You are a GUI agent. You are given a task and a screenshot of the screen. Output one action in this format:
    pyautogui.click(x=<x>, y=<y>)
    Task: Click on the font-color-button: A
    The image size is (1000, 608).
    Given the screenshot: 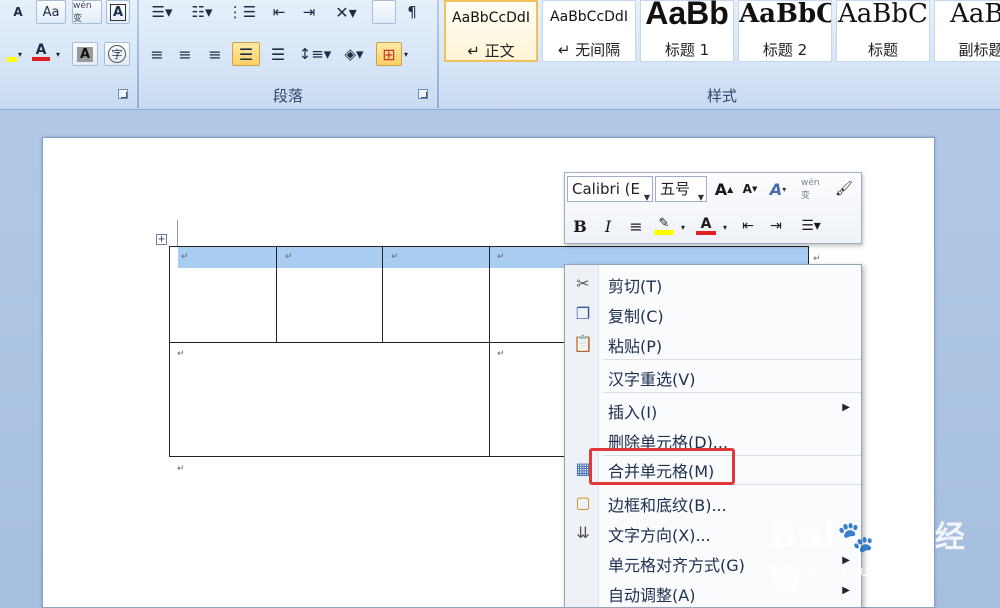 What is the action you would take?
    pyautogui.click(x=41, y=52)
    